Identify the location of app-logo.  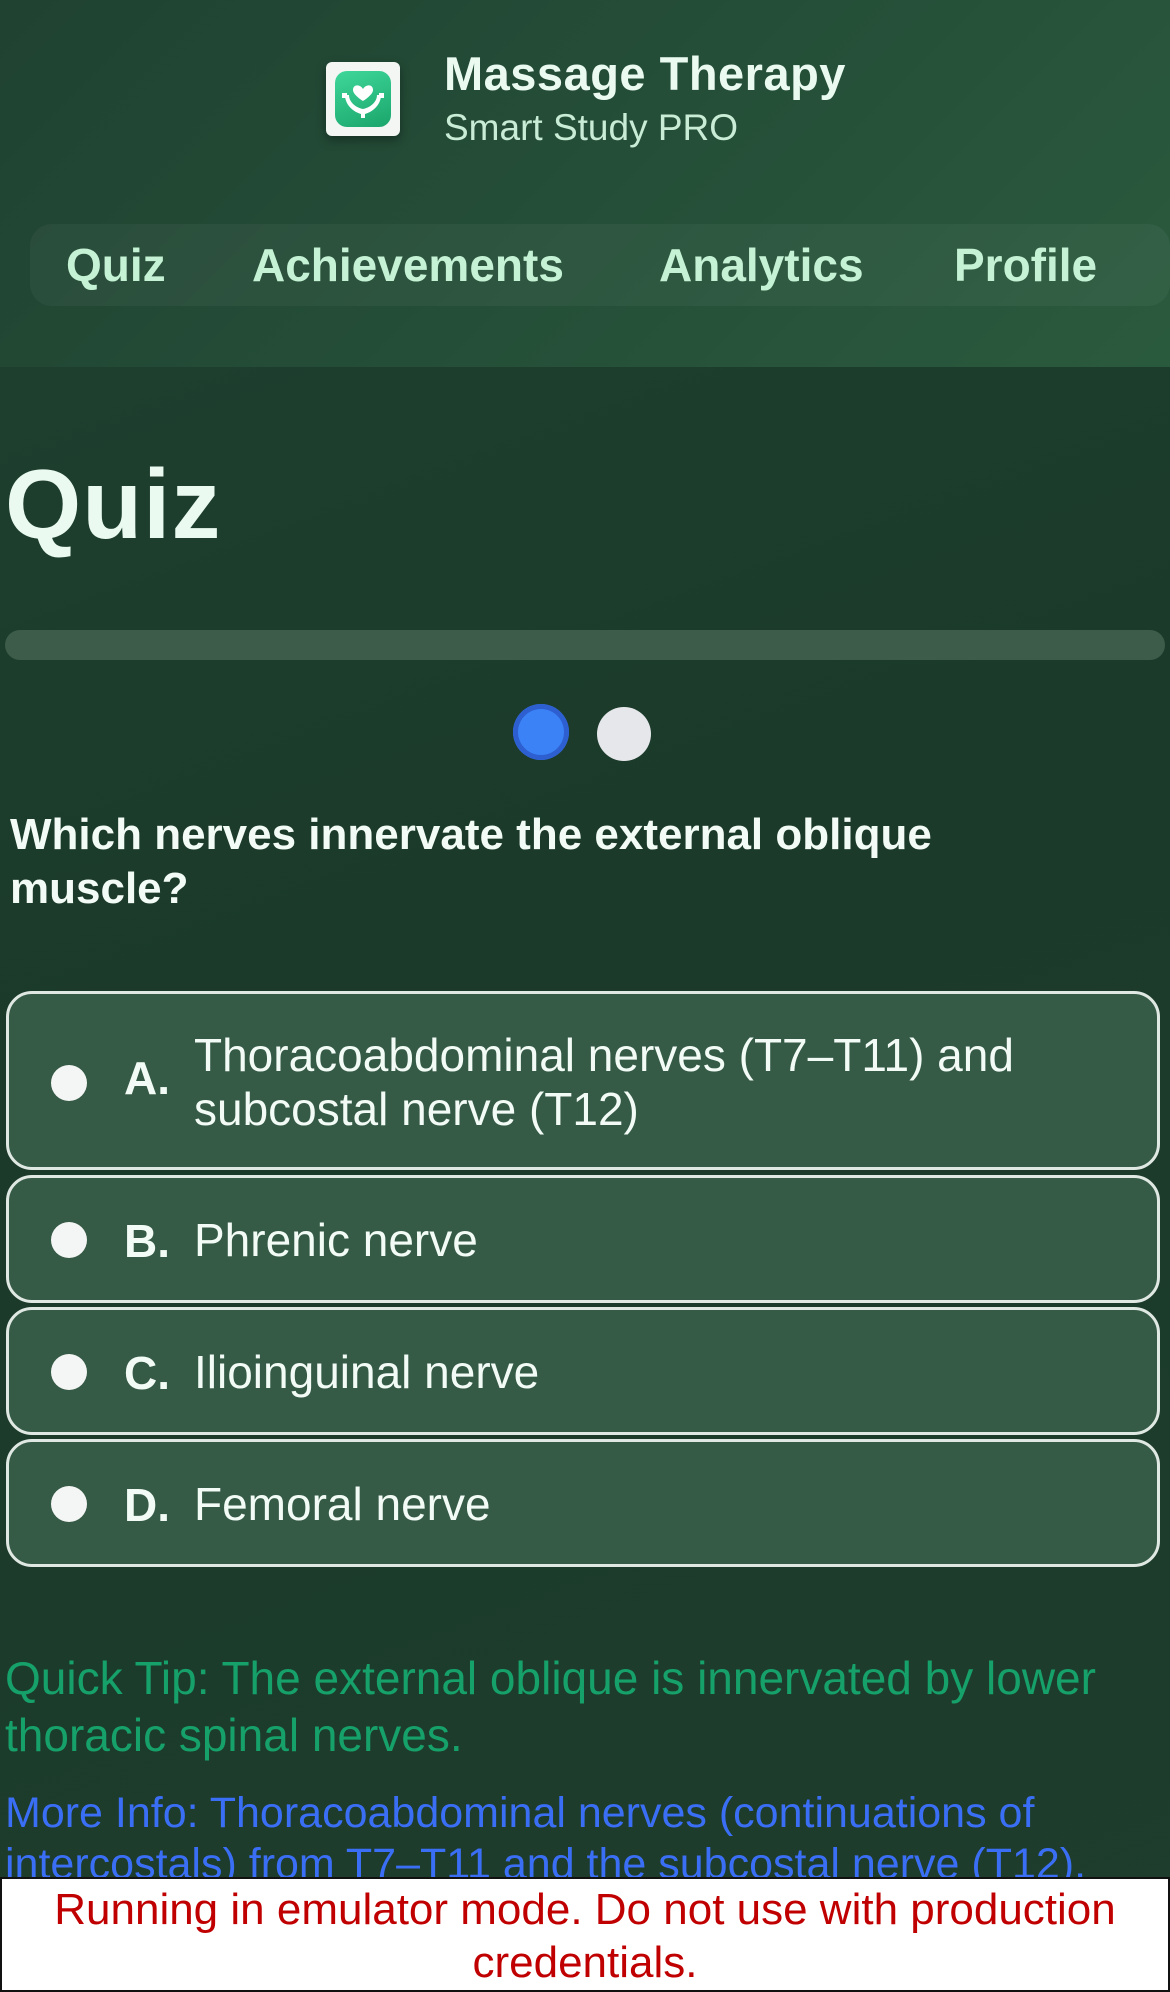
(363, 99).